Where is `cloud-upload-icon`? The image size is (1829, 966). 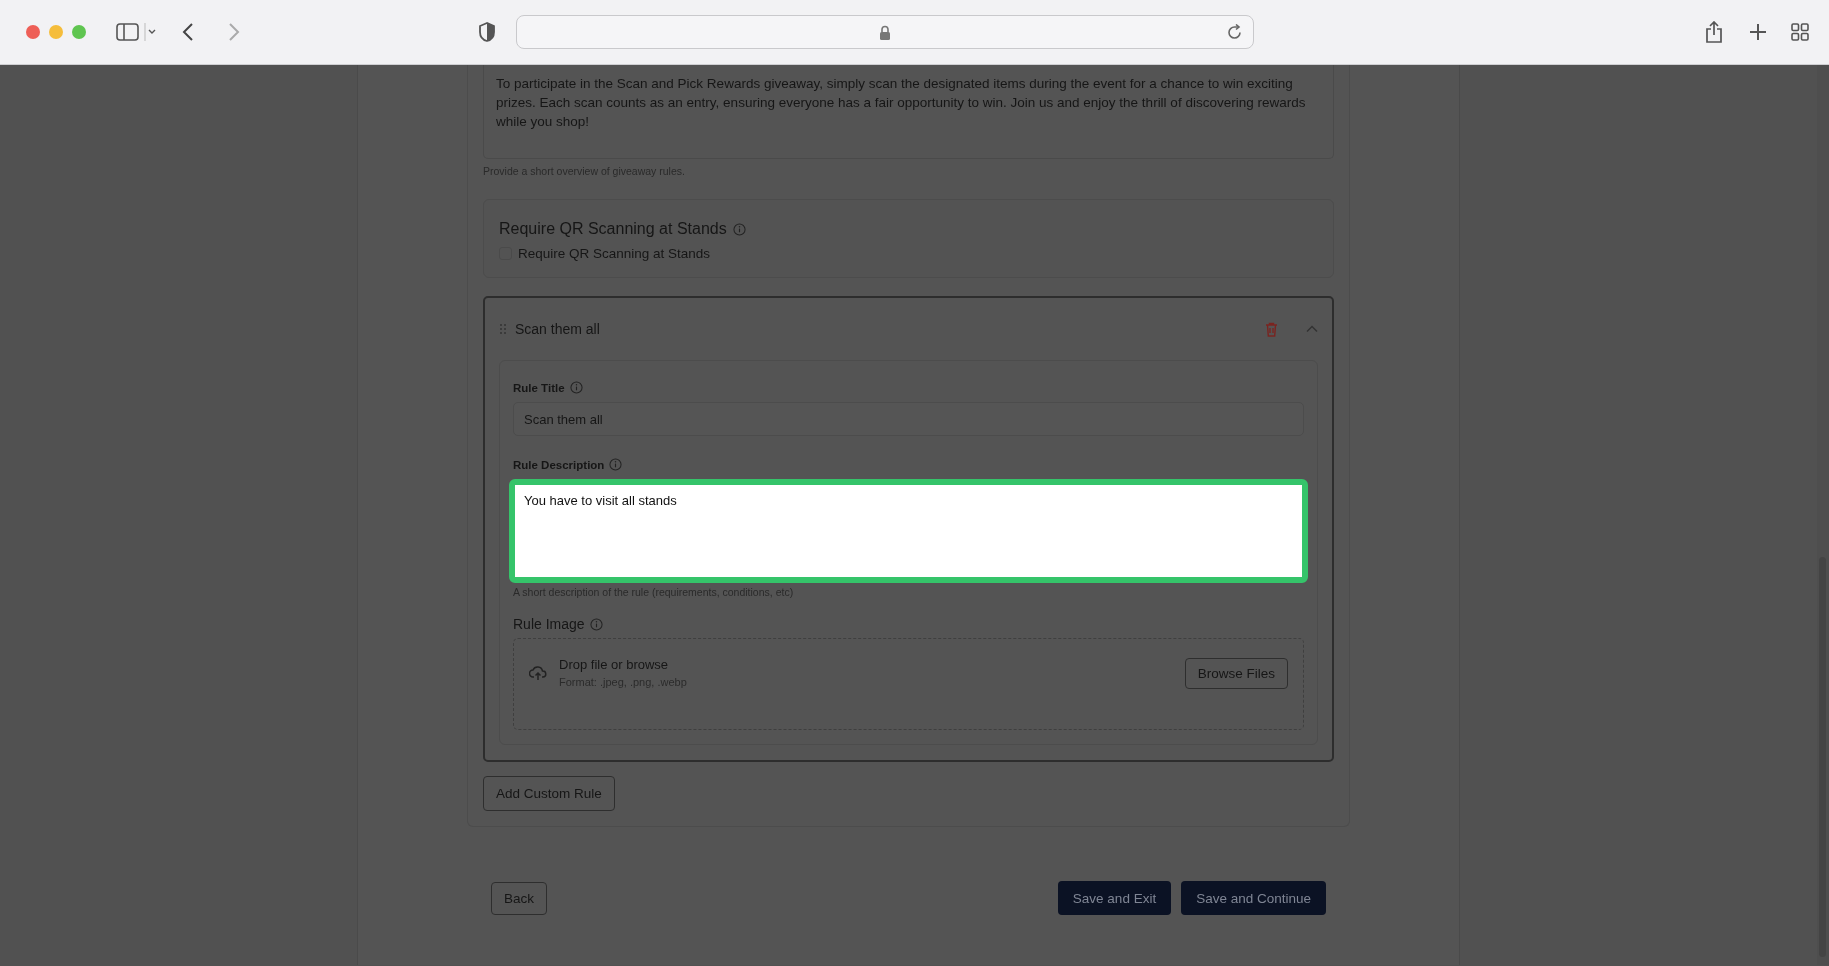 cloud-upload-icon is located at coordinates (538, 673).